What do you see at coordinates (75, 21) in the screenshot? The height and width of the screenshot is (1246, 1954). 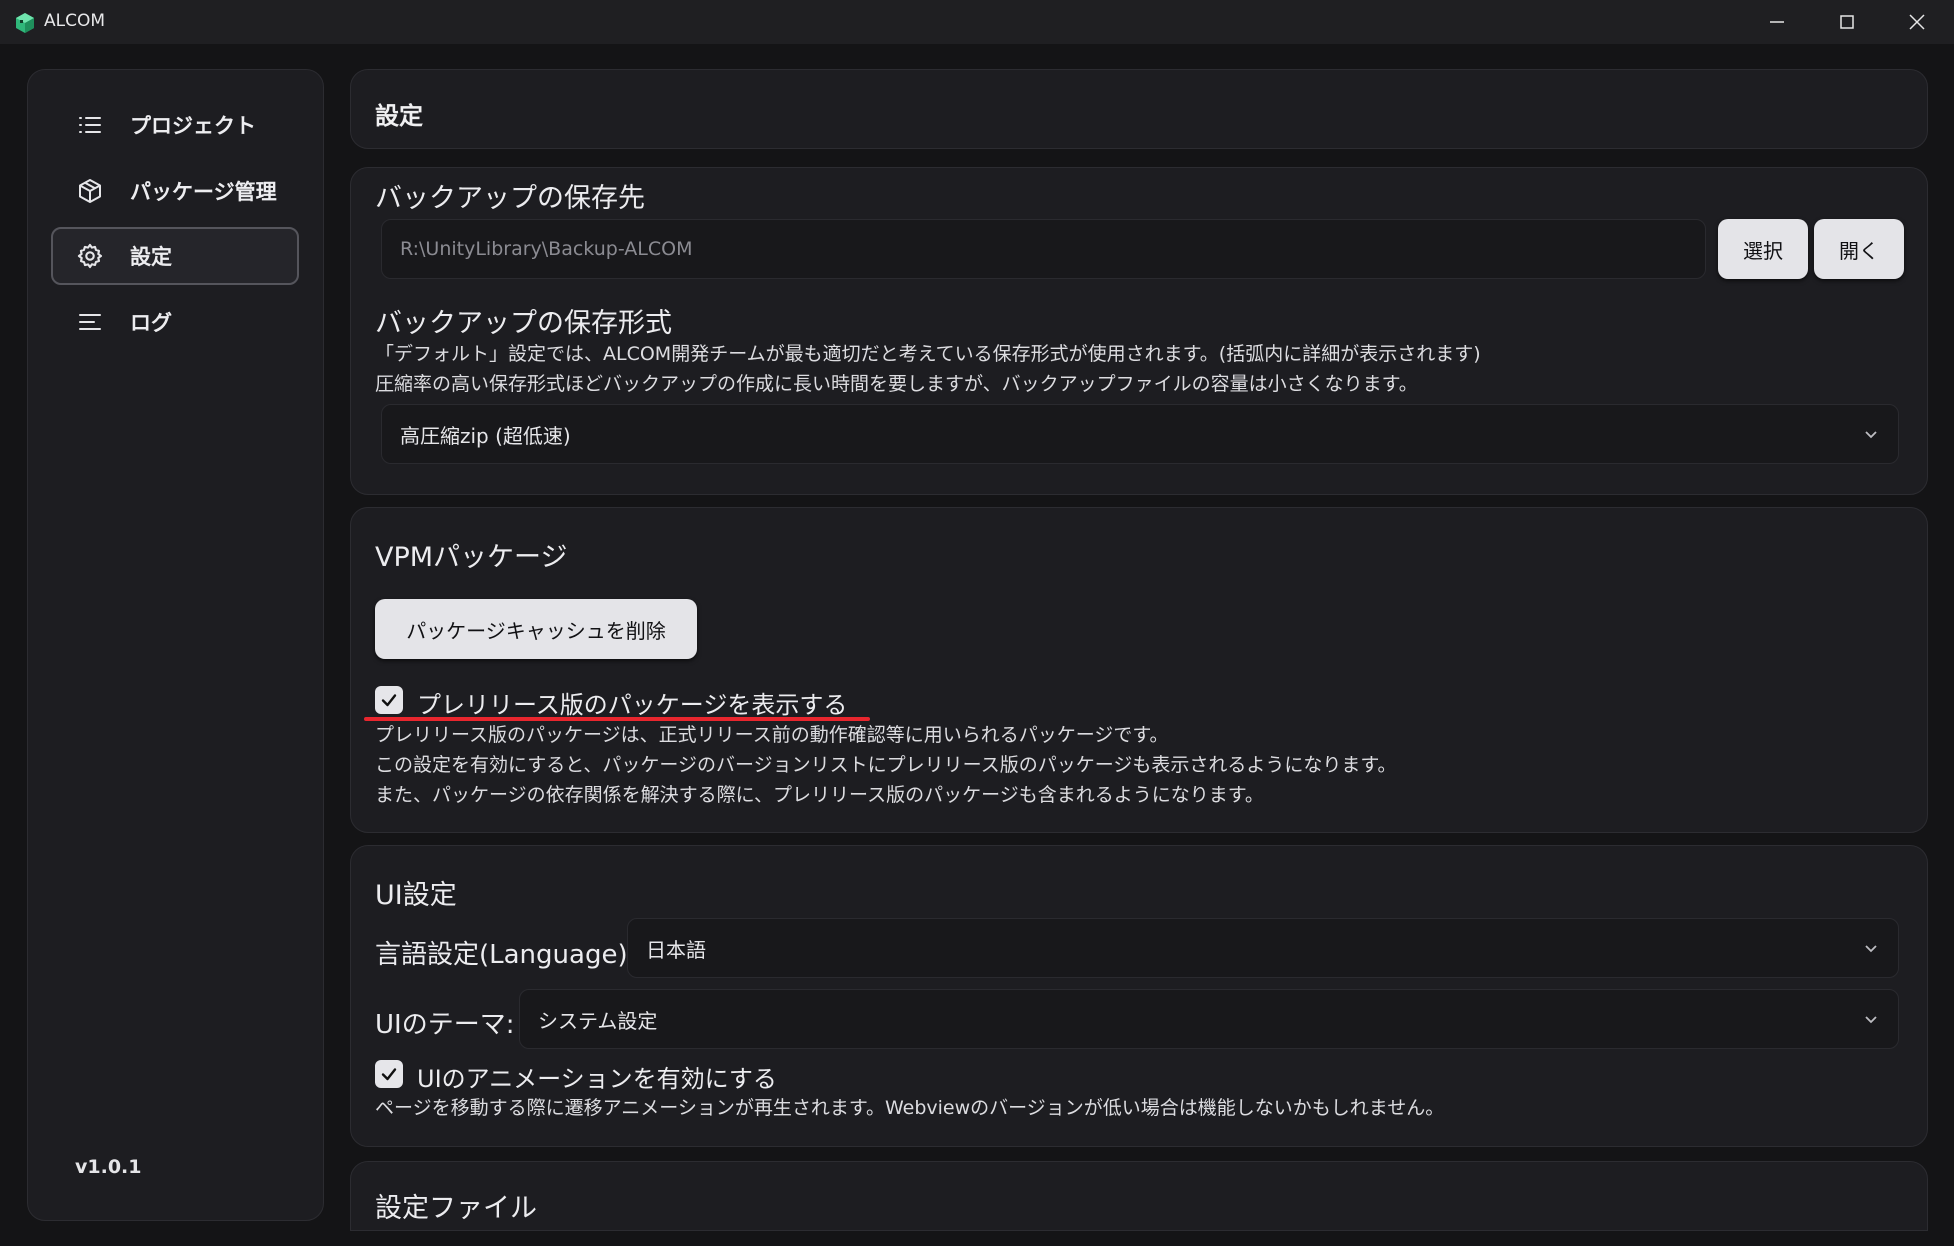 I see `window-title: ALCOM` at bounding box center [75, 21].